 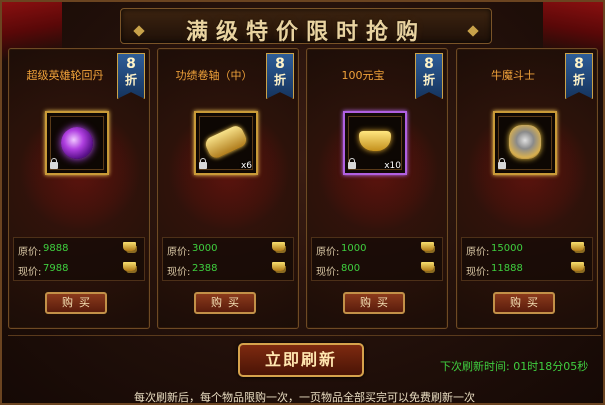 What do you see at coordinates (551, 366) in the screenshot?
I see `timer-value: 01时18分05秒` at bounding box center [551, 366].